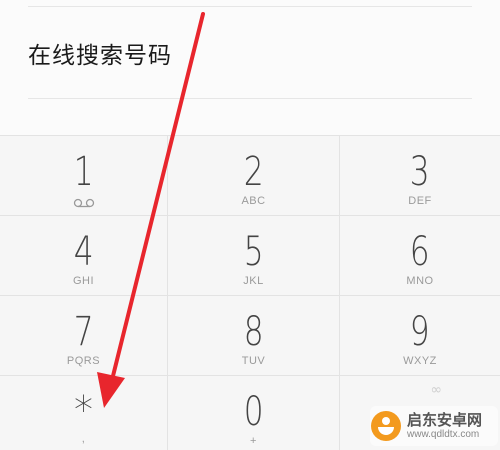  Describe the element at coordinates (436, 390) in the screenshot. I see `key-glyph: ∞` at that location.